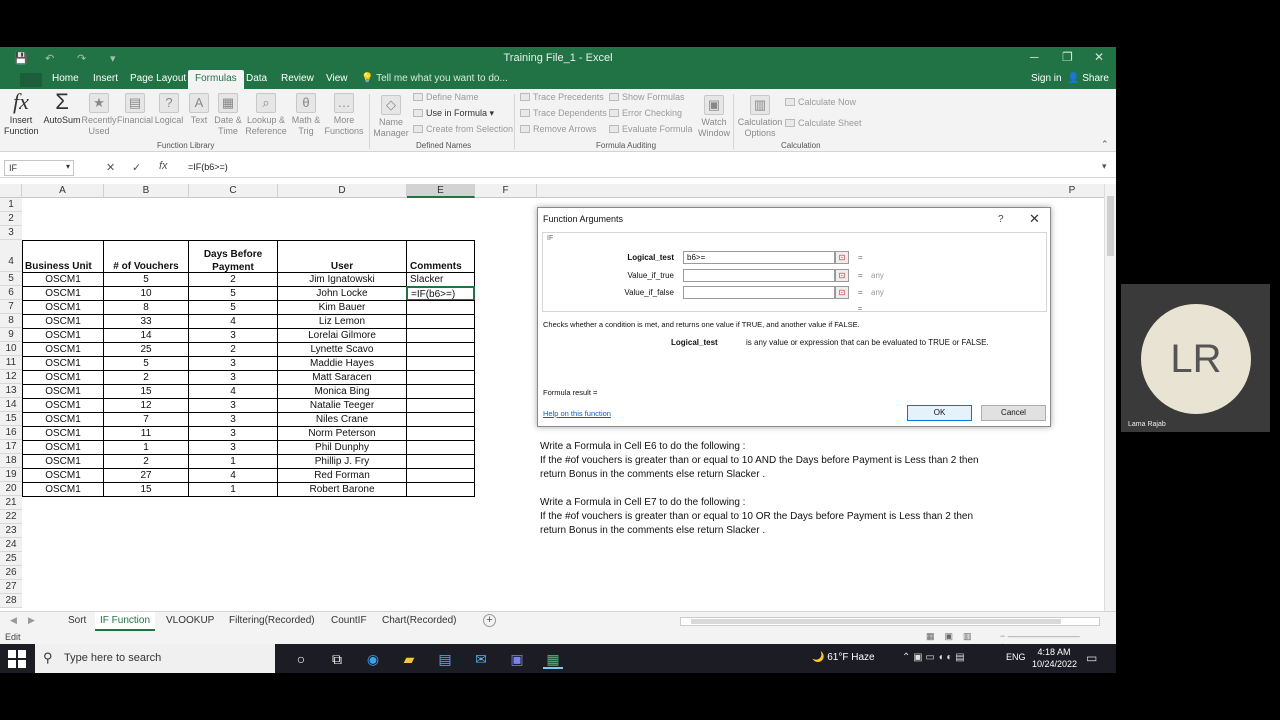  What do you see at coordinates (99, 115) in the screenshot?
I see `recently-used-button: ★ Recently Used` at bounding box center [99, 115].